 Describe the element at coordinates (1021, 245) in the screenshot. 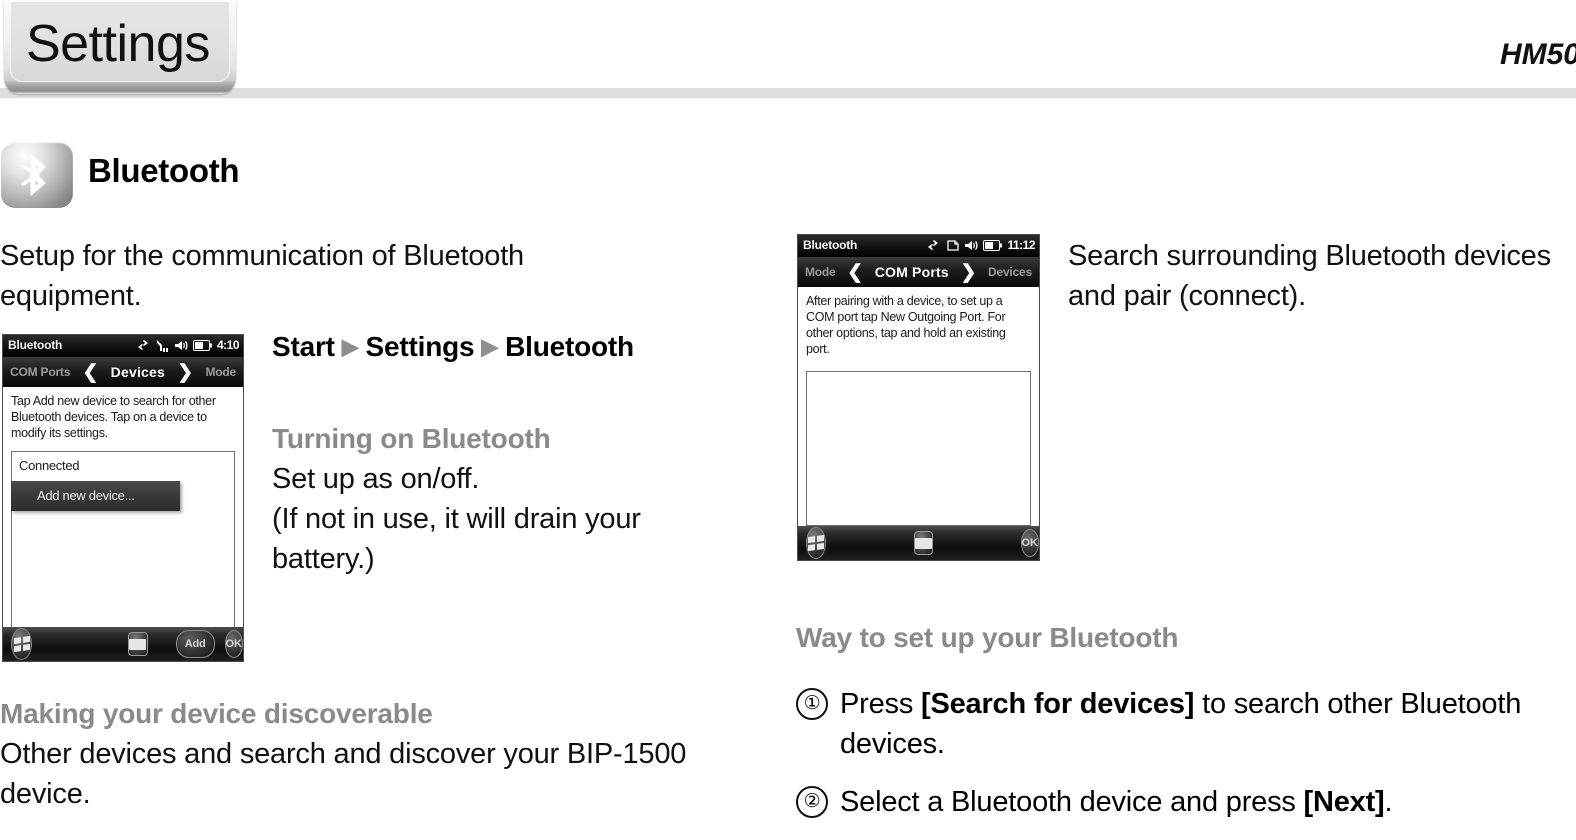

I see `pda-right-clock: 11:12` at that location.